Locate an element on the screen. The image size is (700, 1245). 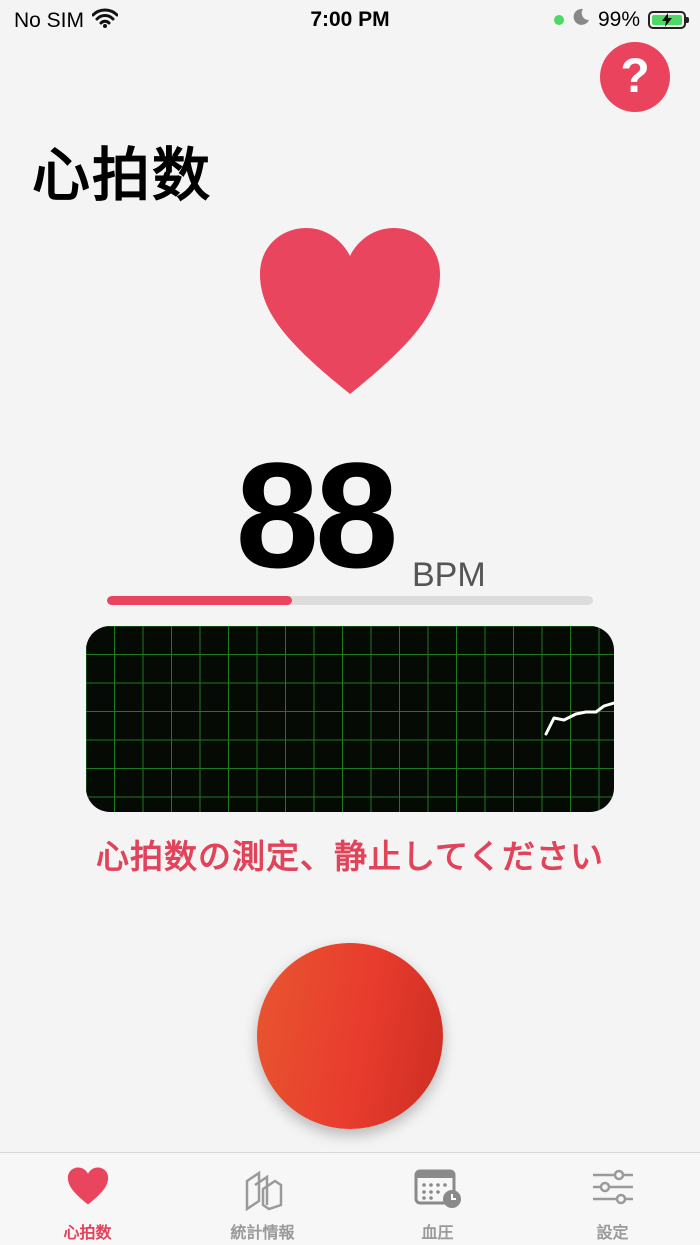
measurement-progress-bar is located at coordinates (350, 600).